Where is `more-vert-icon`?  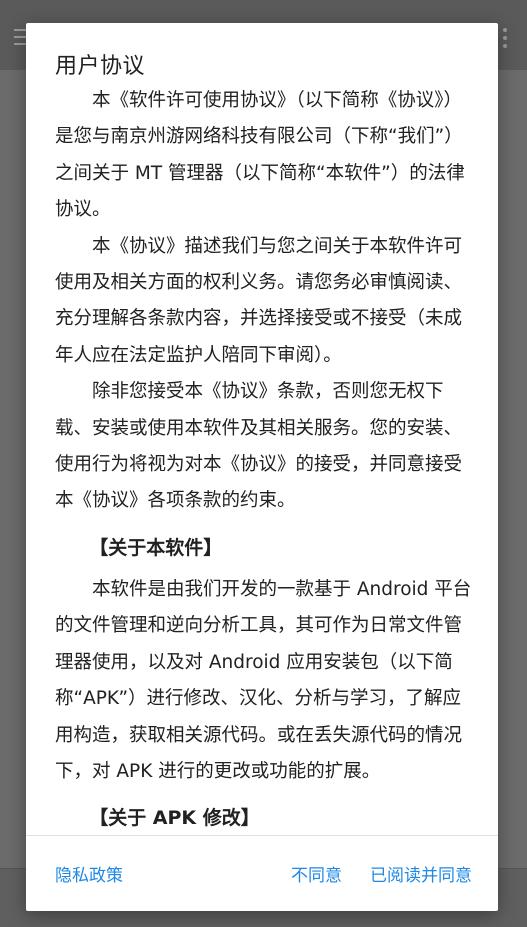
more-vert-icon is located at coordinates (505, 38).